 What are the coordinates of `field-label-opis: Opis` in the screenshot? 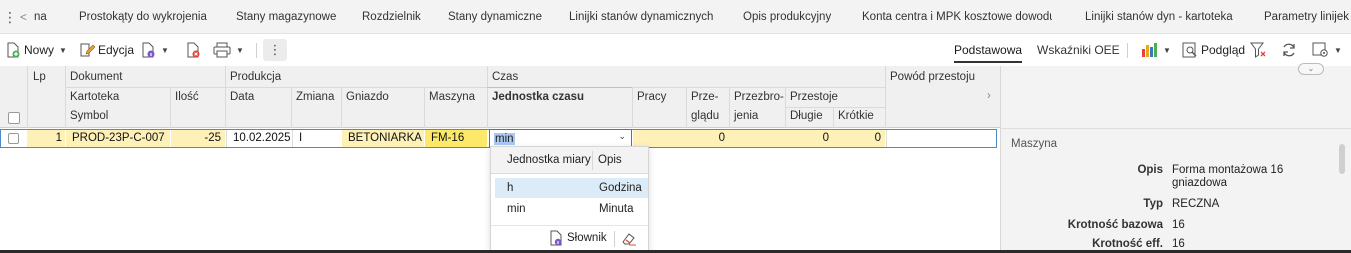 It's located at (1150, 170).